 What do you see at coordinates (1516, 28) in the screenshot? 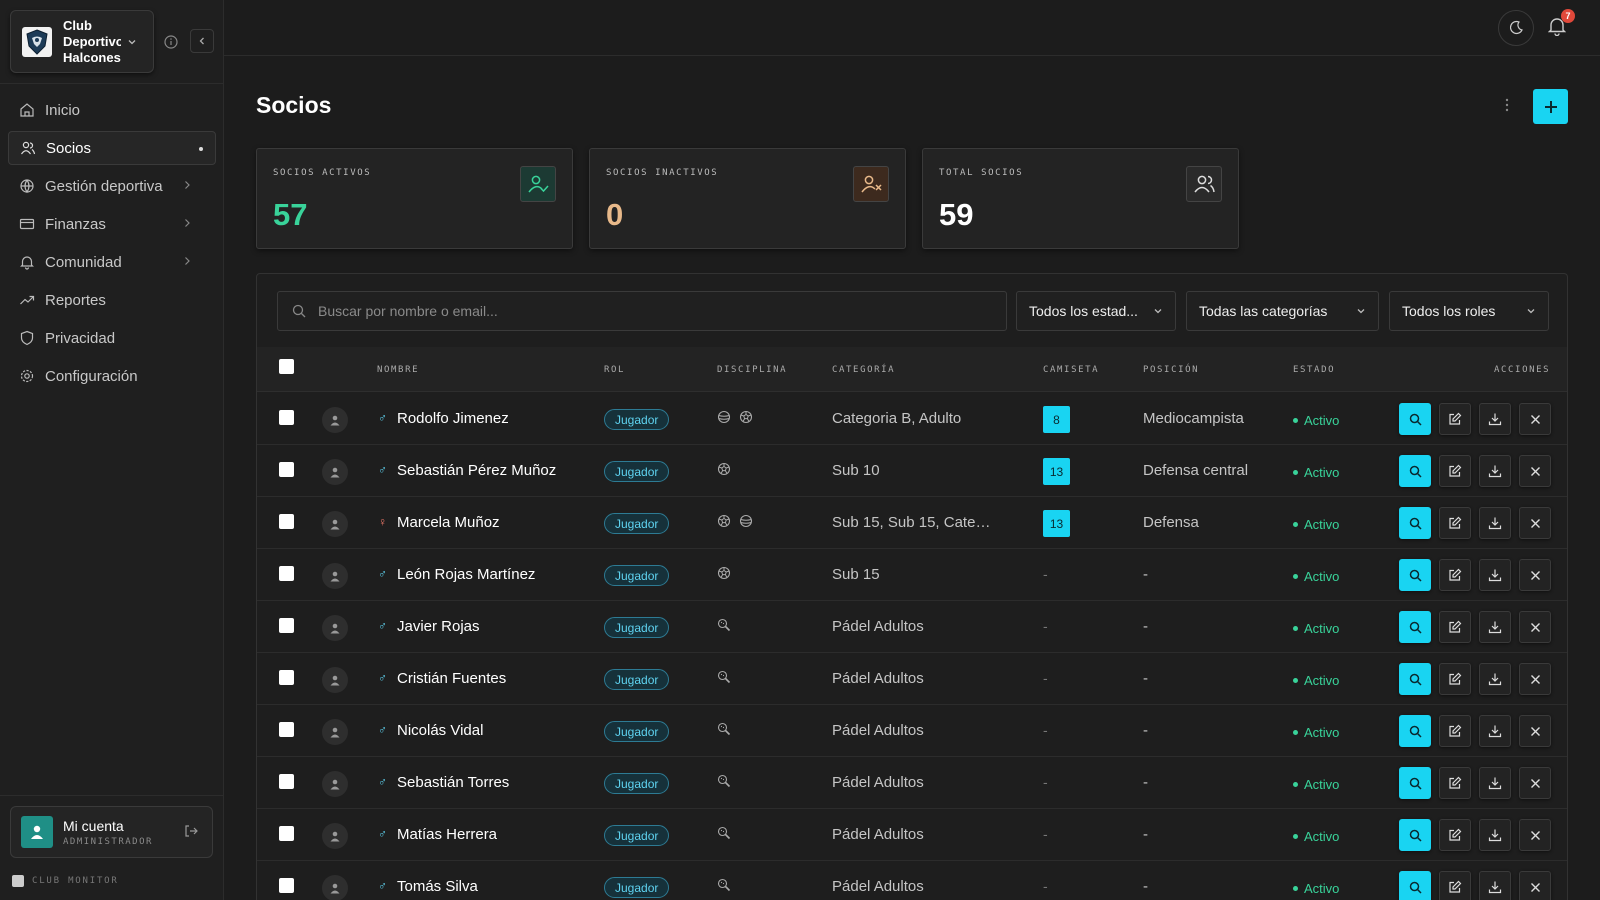
I see `theme-toggle-button` at bounding box center [1516, 28].